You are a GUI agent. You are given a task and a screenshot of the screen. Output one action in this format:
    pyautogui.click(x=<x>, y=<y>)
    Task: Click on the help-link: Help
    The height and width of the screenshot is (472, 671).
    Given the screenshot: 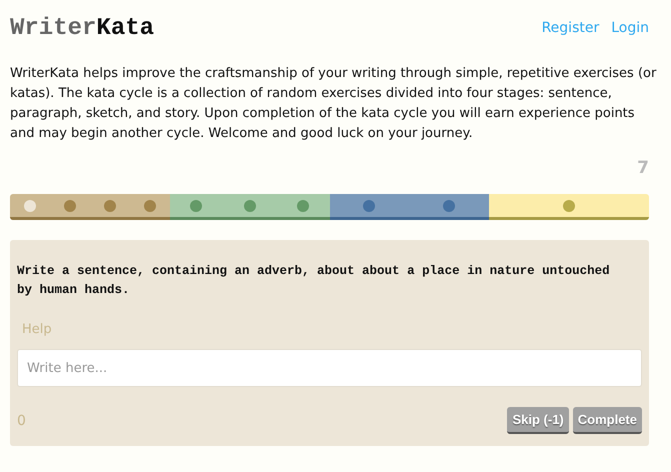 What is the action you would take?
    pyautogui.click(x=37, y=329)
    